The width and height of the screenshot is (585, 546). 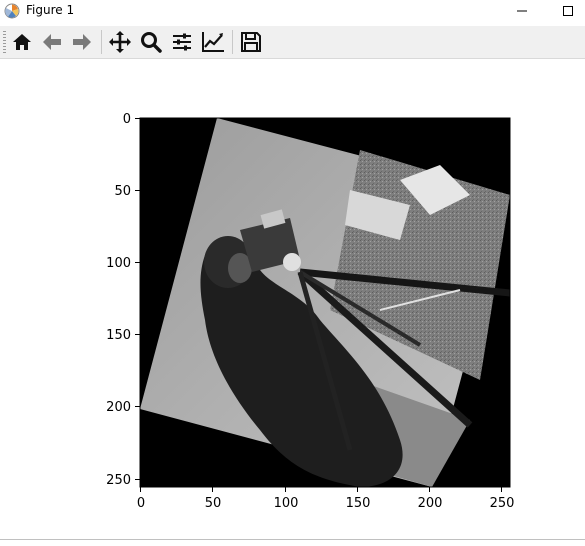 I want to click on edit-axis-button, so click(x=213, y=42).